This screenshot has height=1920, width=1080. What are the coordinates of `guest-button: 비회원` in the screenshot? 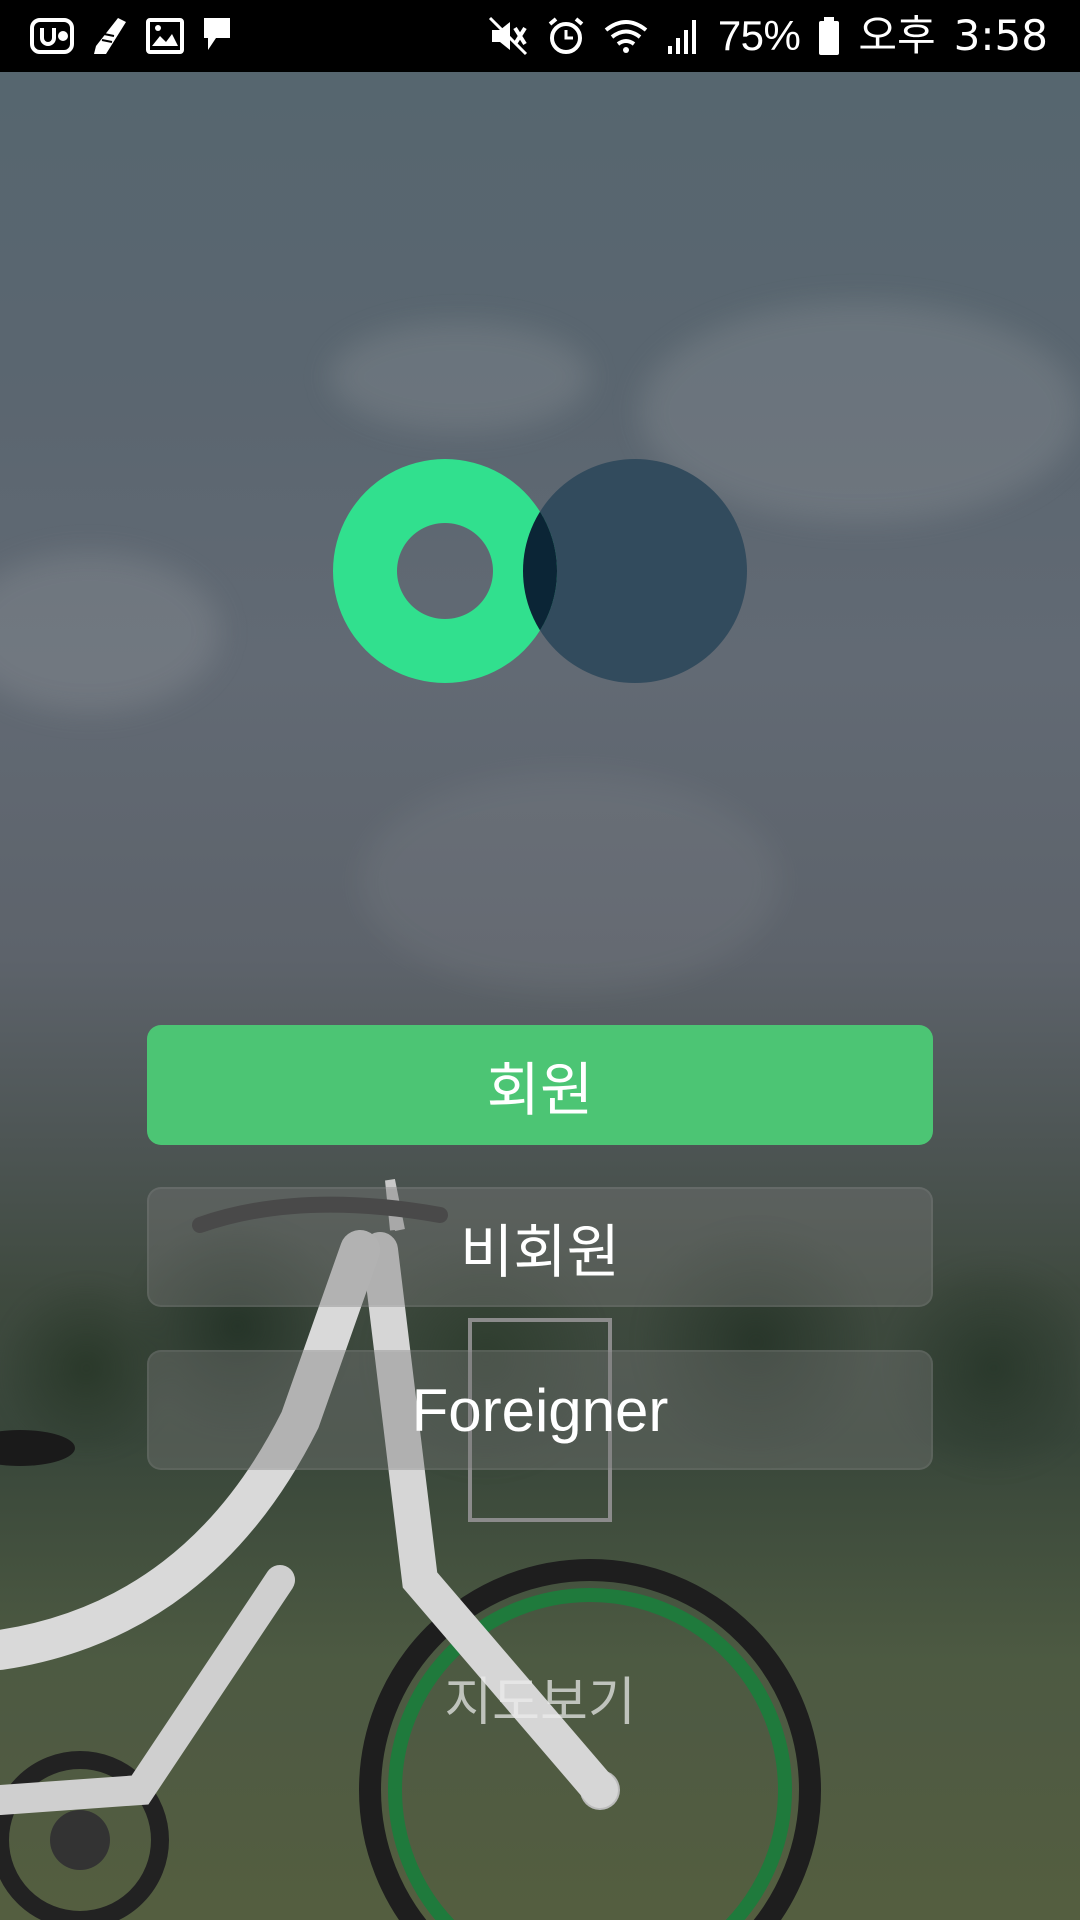 It's located at (540, 1247).